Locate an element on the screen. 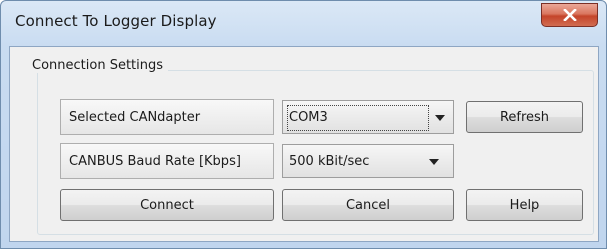  canbus-baud-rate-label: CANBUS Baud Rate [Kbps] is located at coordinates (167, 161).